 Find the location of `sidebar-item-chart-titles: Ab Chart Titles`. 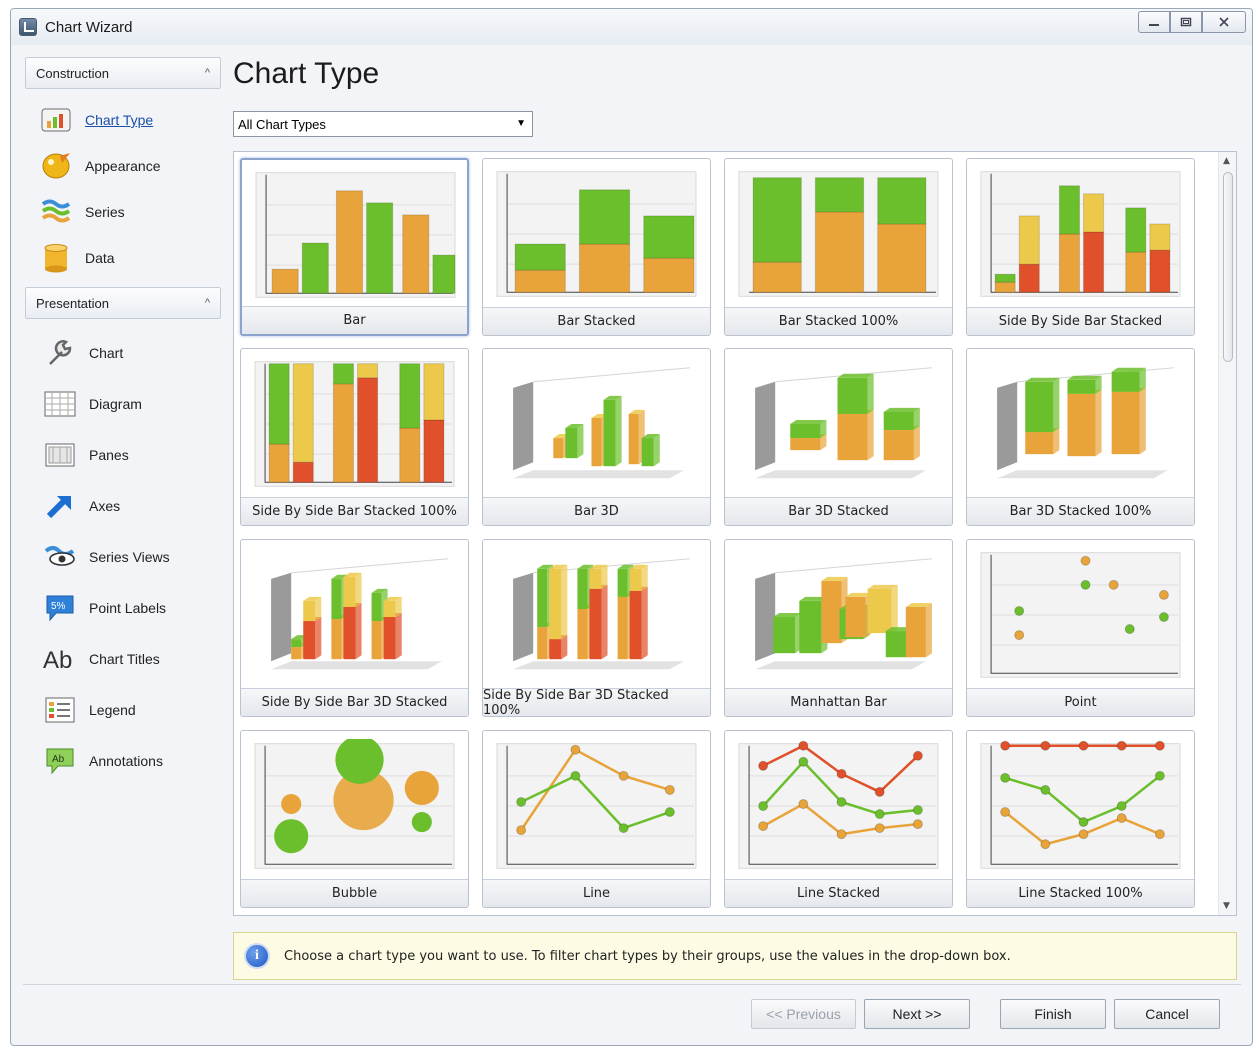

sidebar-item-chart-titles: Ab Chart Titles is located at coordinates (132, 658).